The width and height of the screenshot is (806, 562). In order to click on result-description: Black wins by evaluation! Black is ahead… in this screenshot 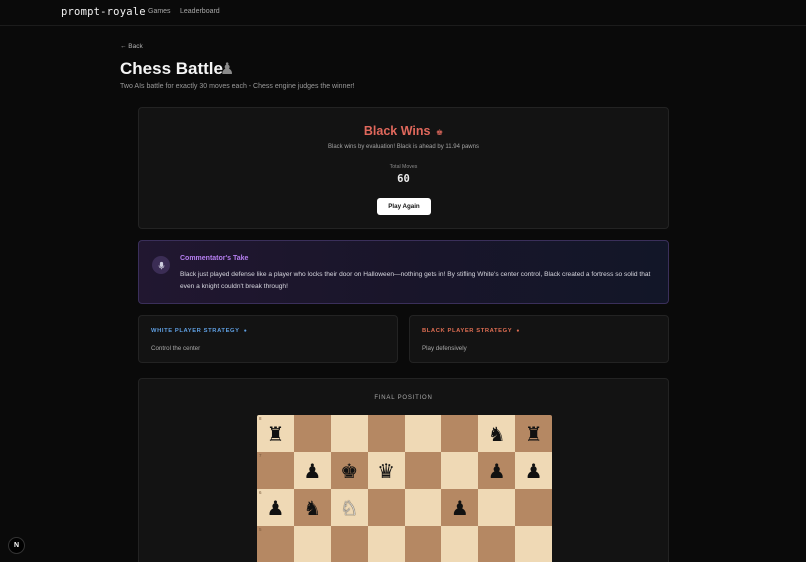, I will do `click(403, 147)`.